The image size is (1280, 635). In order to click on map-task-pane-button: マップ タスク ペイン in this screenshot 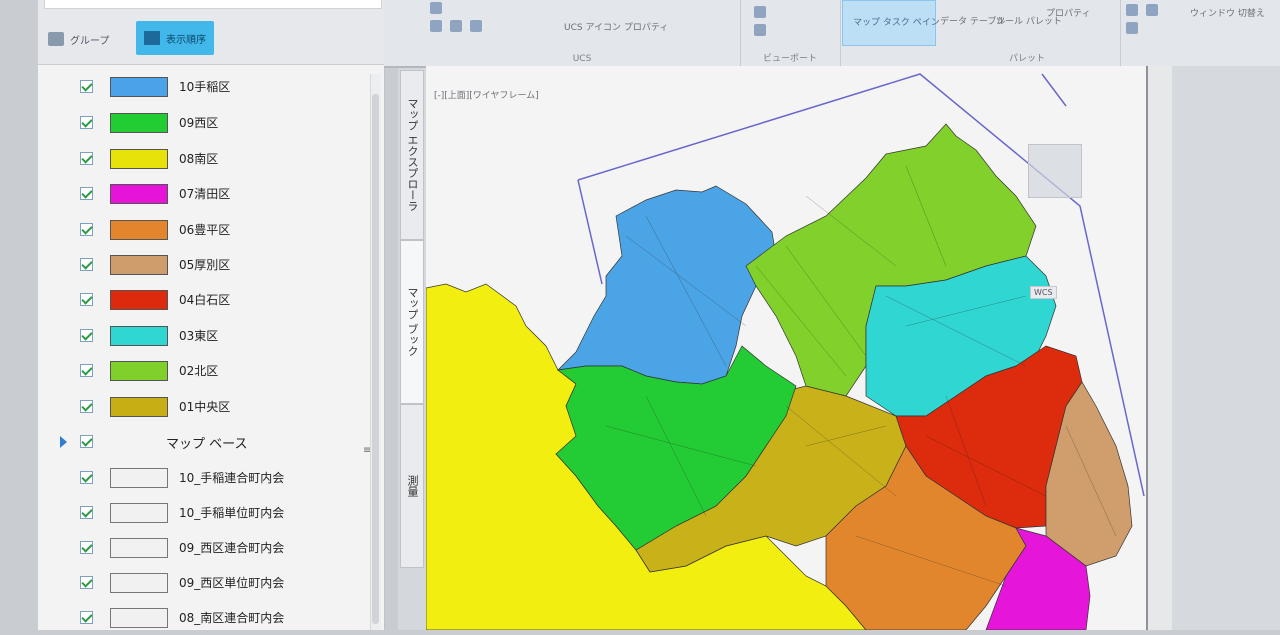, I will do `click(891, 23)`.